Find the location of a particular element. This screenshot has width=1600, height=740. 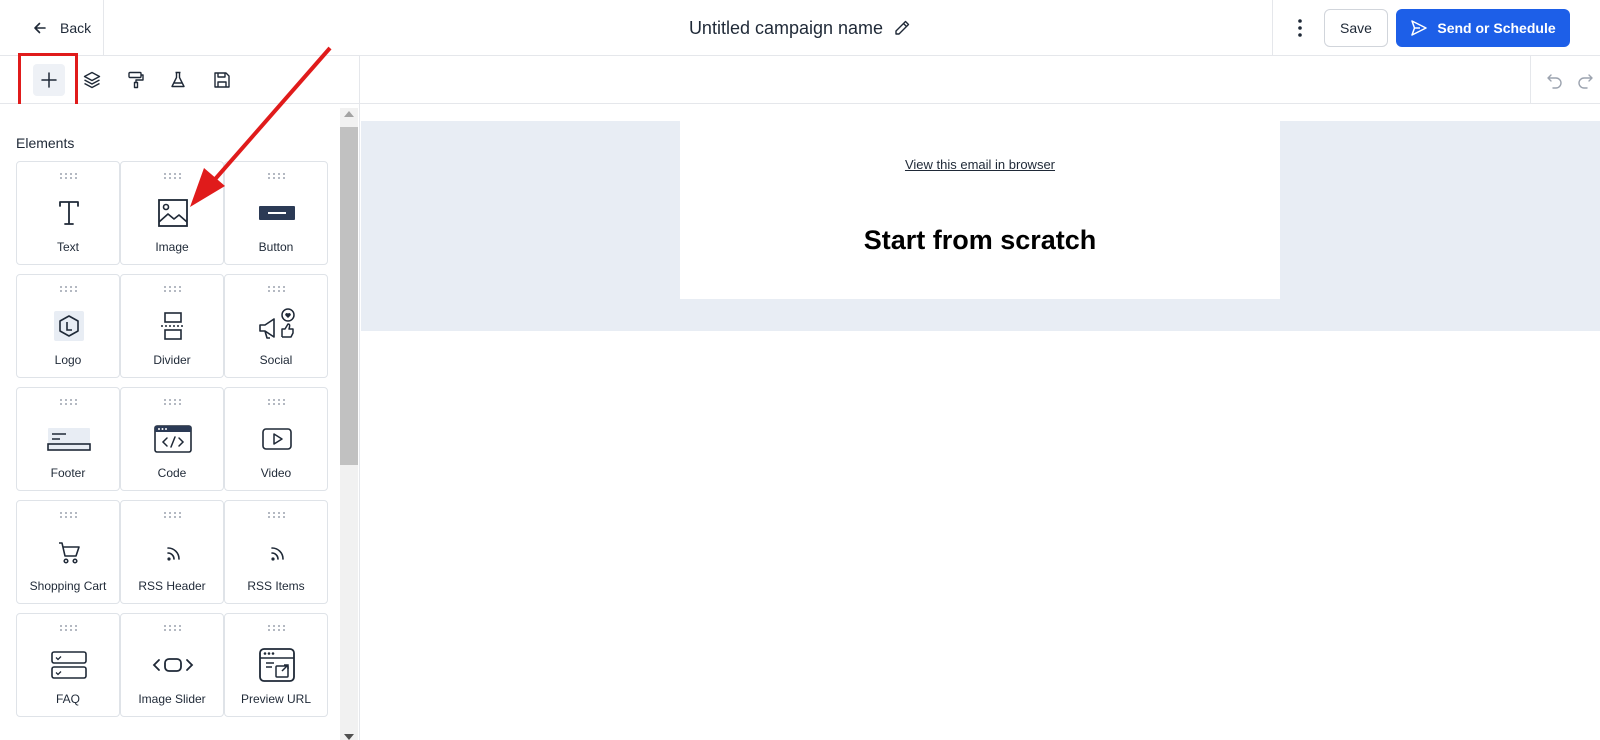

element-label: FAQ is located at coordinates (67, 699).